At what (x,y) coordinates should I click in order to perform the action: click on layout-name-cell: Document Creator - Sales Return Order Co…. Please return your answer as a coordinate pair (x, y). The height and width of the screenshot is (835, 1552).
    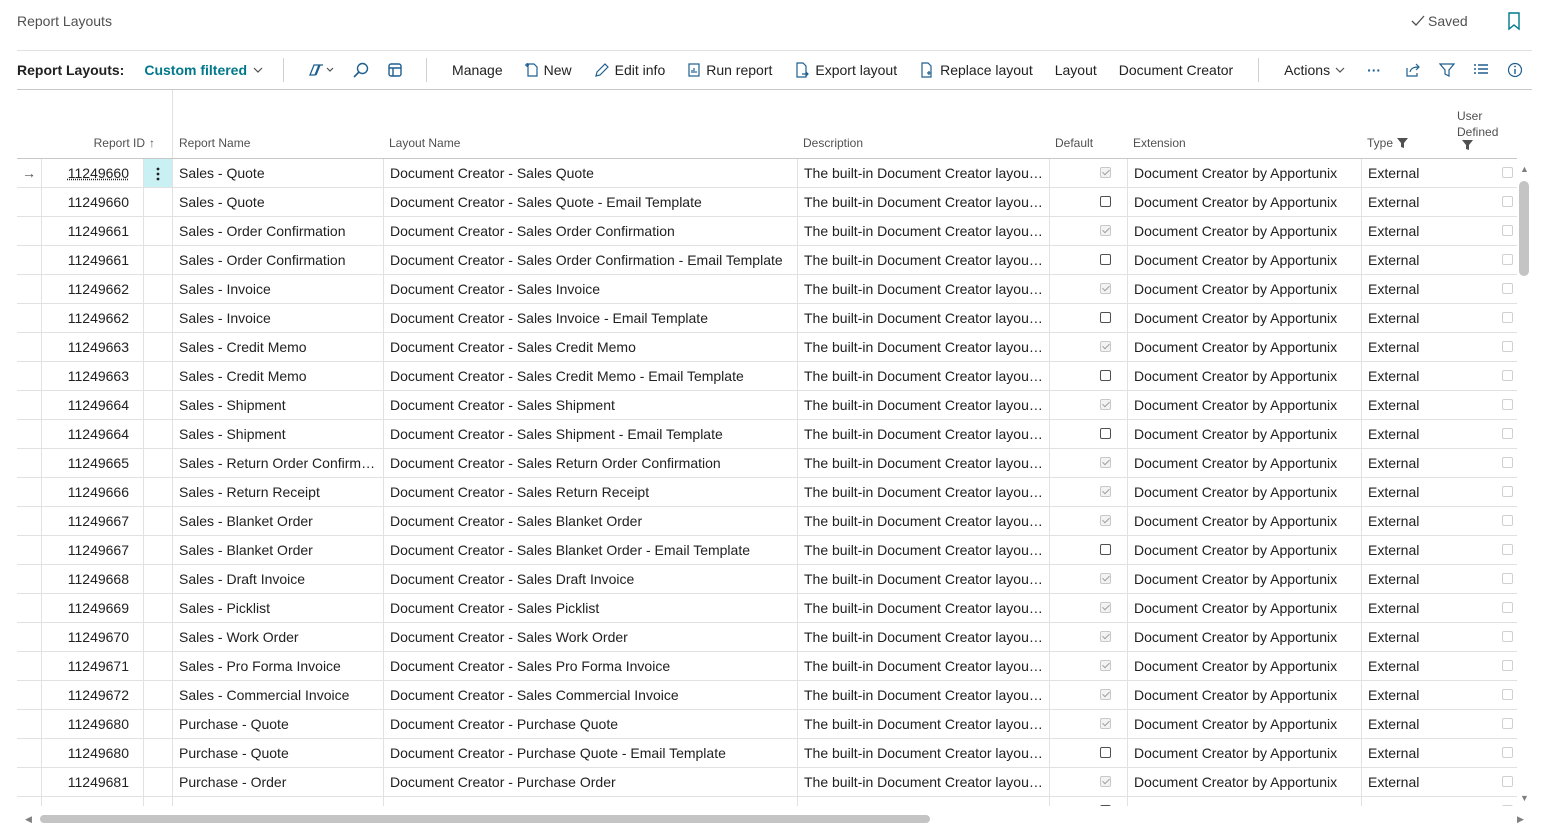
    Looking at the image, I should click on (591, 463).